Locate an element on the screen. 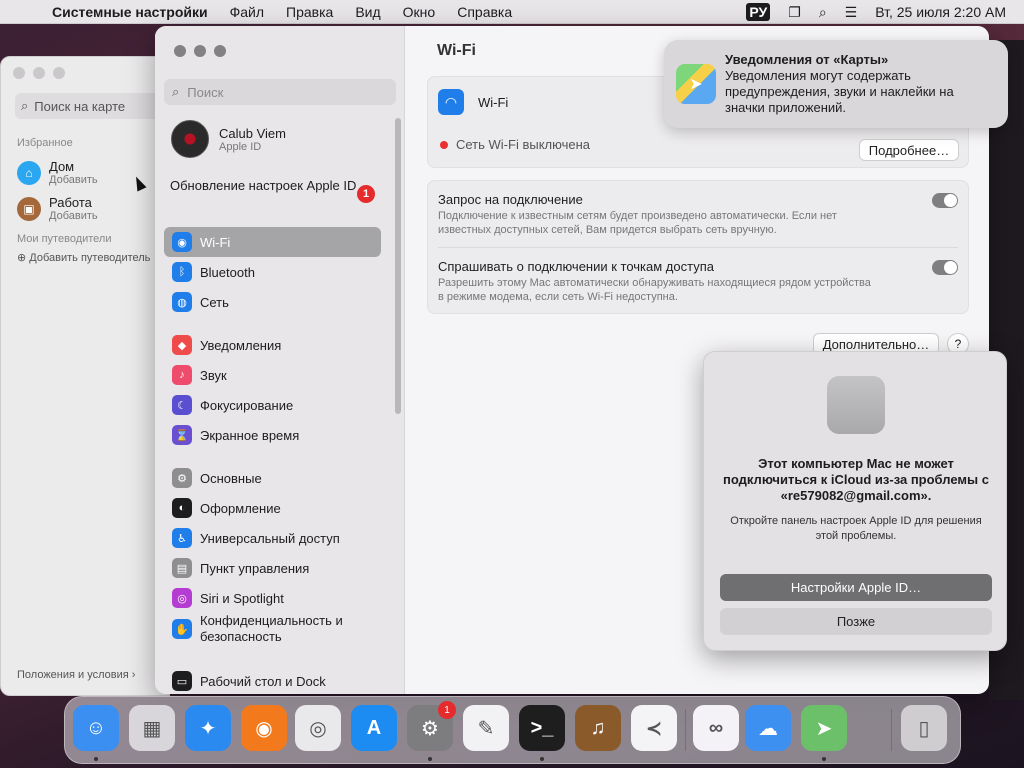  account-name: Calub Viem is located at coordinates (252, 133).